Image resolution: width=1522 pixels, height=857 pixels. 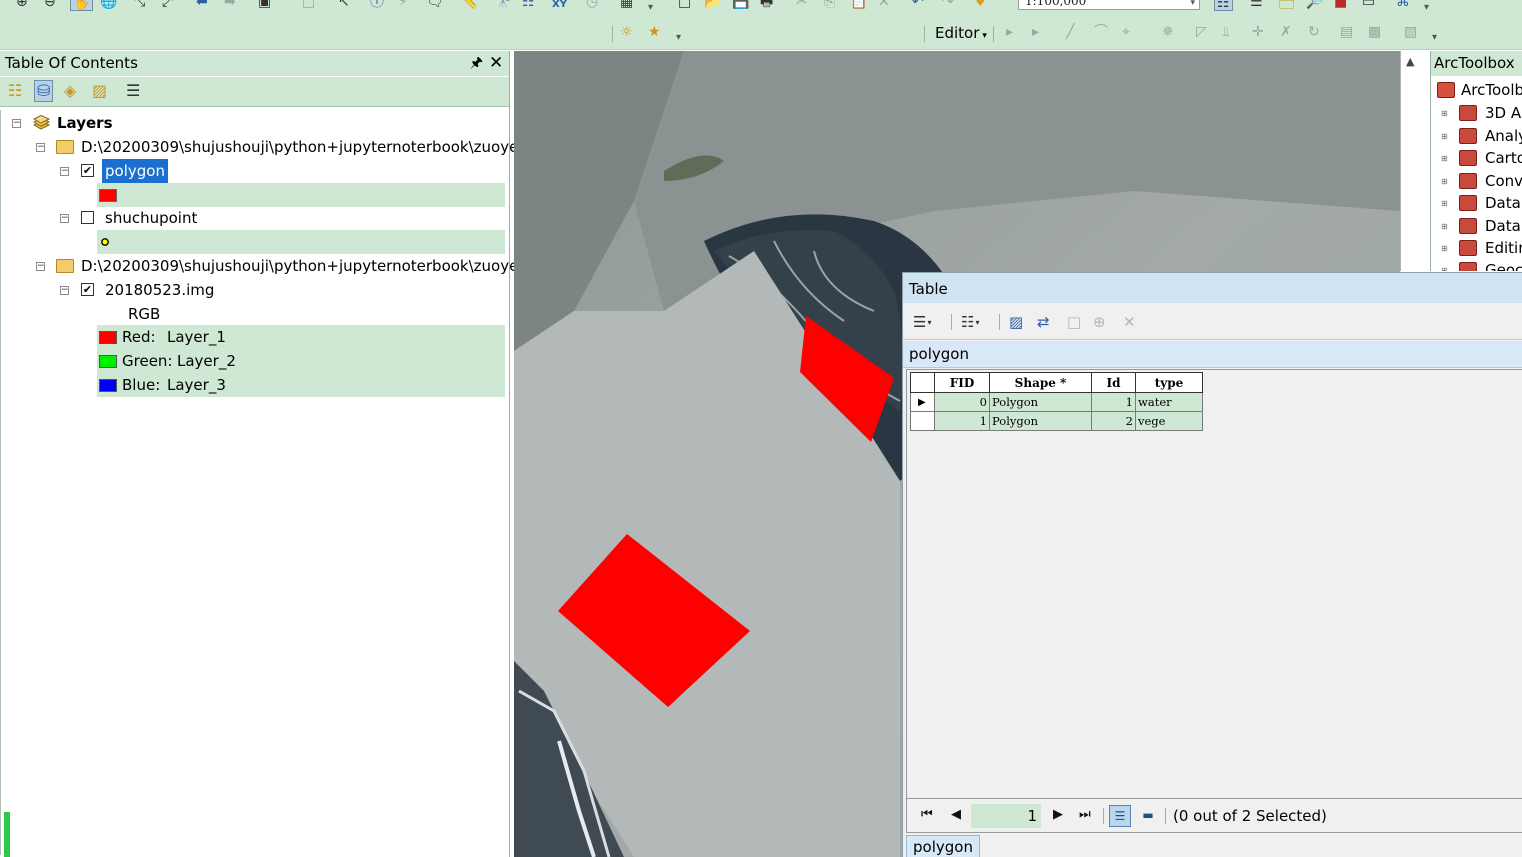 What do you see at coordinates (1476, 248) in the screenshot?
I see `toolbox-item: ⊞ Editir` at bounding box center [1476, 248].